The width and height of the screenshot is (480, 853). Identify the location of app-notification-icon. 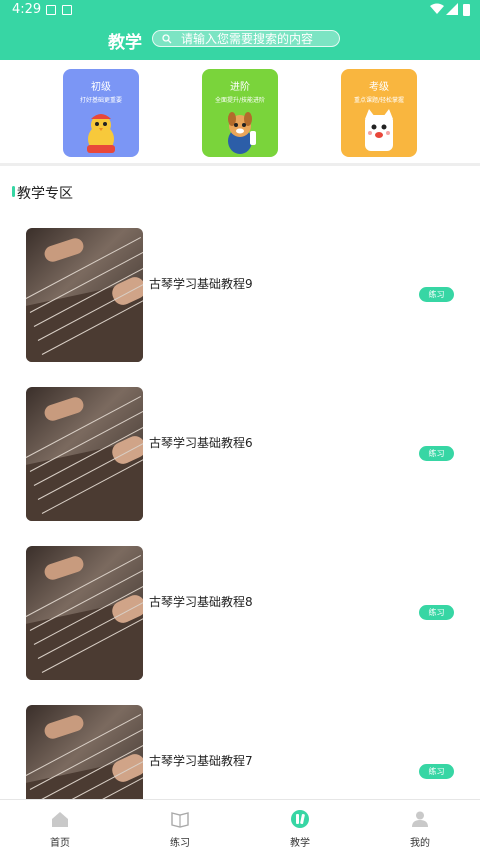
(67, 10).